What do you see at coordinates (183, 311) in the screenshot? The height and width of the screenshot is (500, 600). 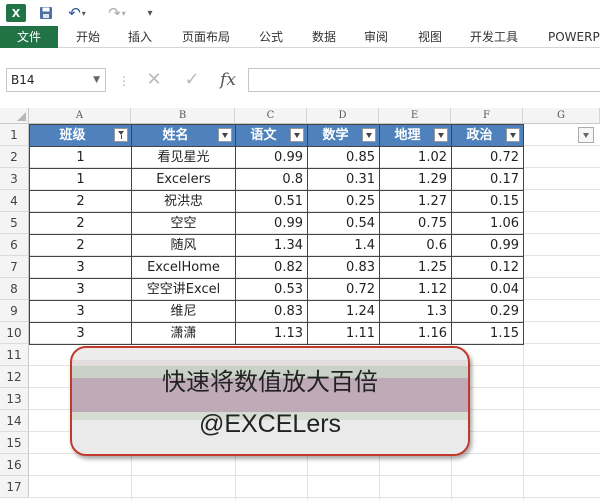 I see `table-cell: 维尼` at bounding box center [183, 311].